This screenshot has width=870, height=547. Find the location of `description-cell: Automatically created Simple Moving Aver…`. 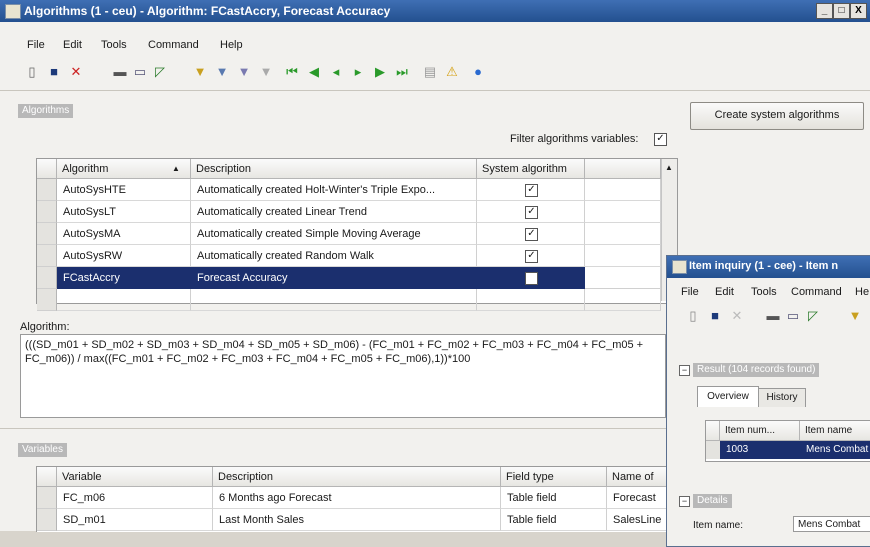

description-cell: Automatically created Simple Moving Aver… is located at coordinates (334, 234).